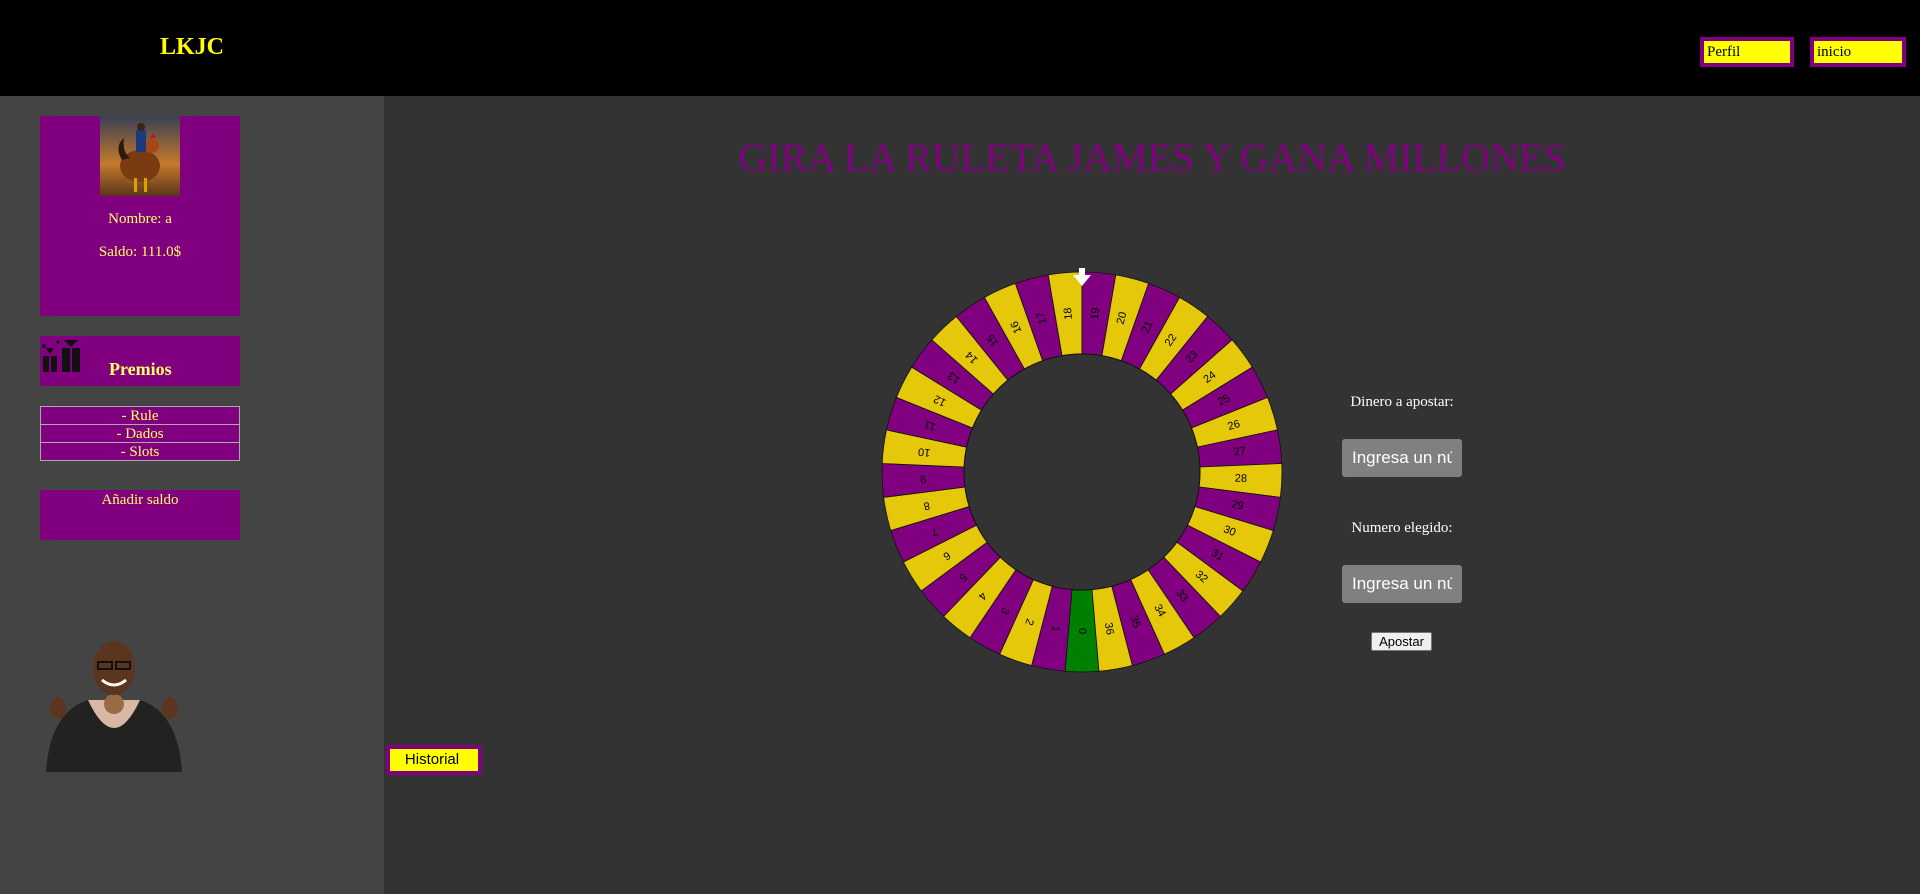 Image resolution: width=1920 pixels, height=894 pixels. What do you see at coordinates (1109, 629) in the screenshot?
I see `wheel-number-label: 36` at bounding box center [1109, 629].